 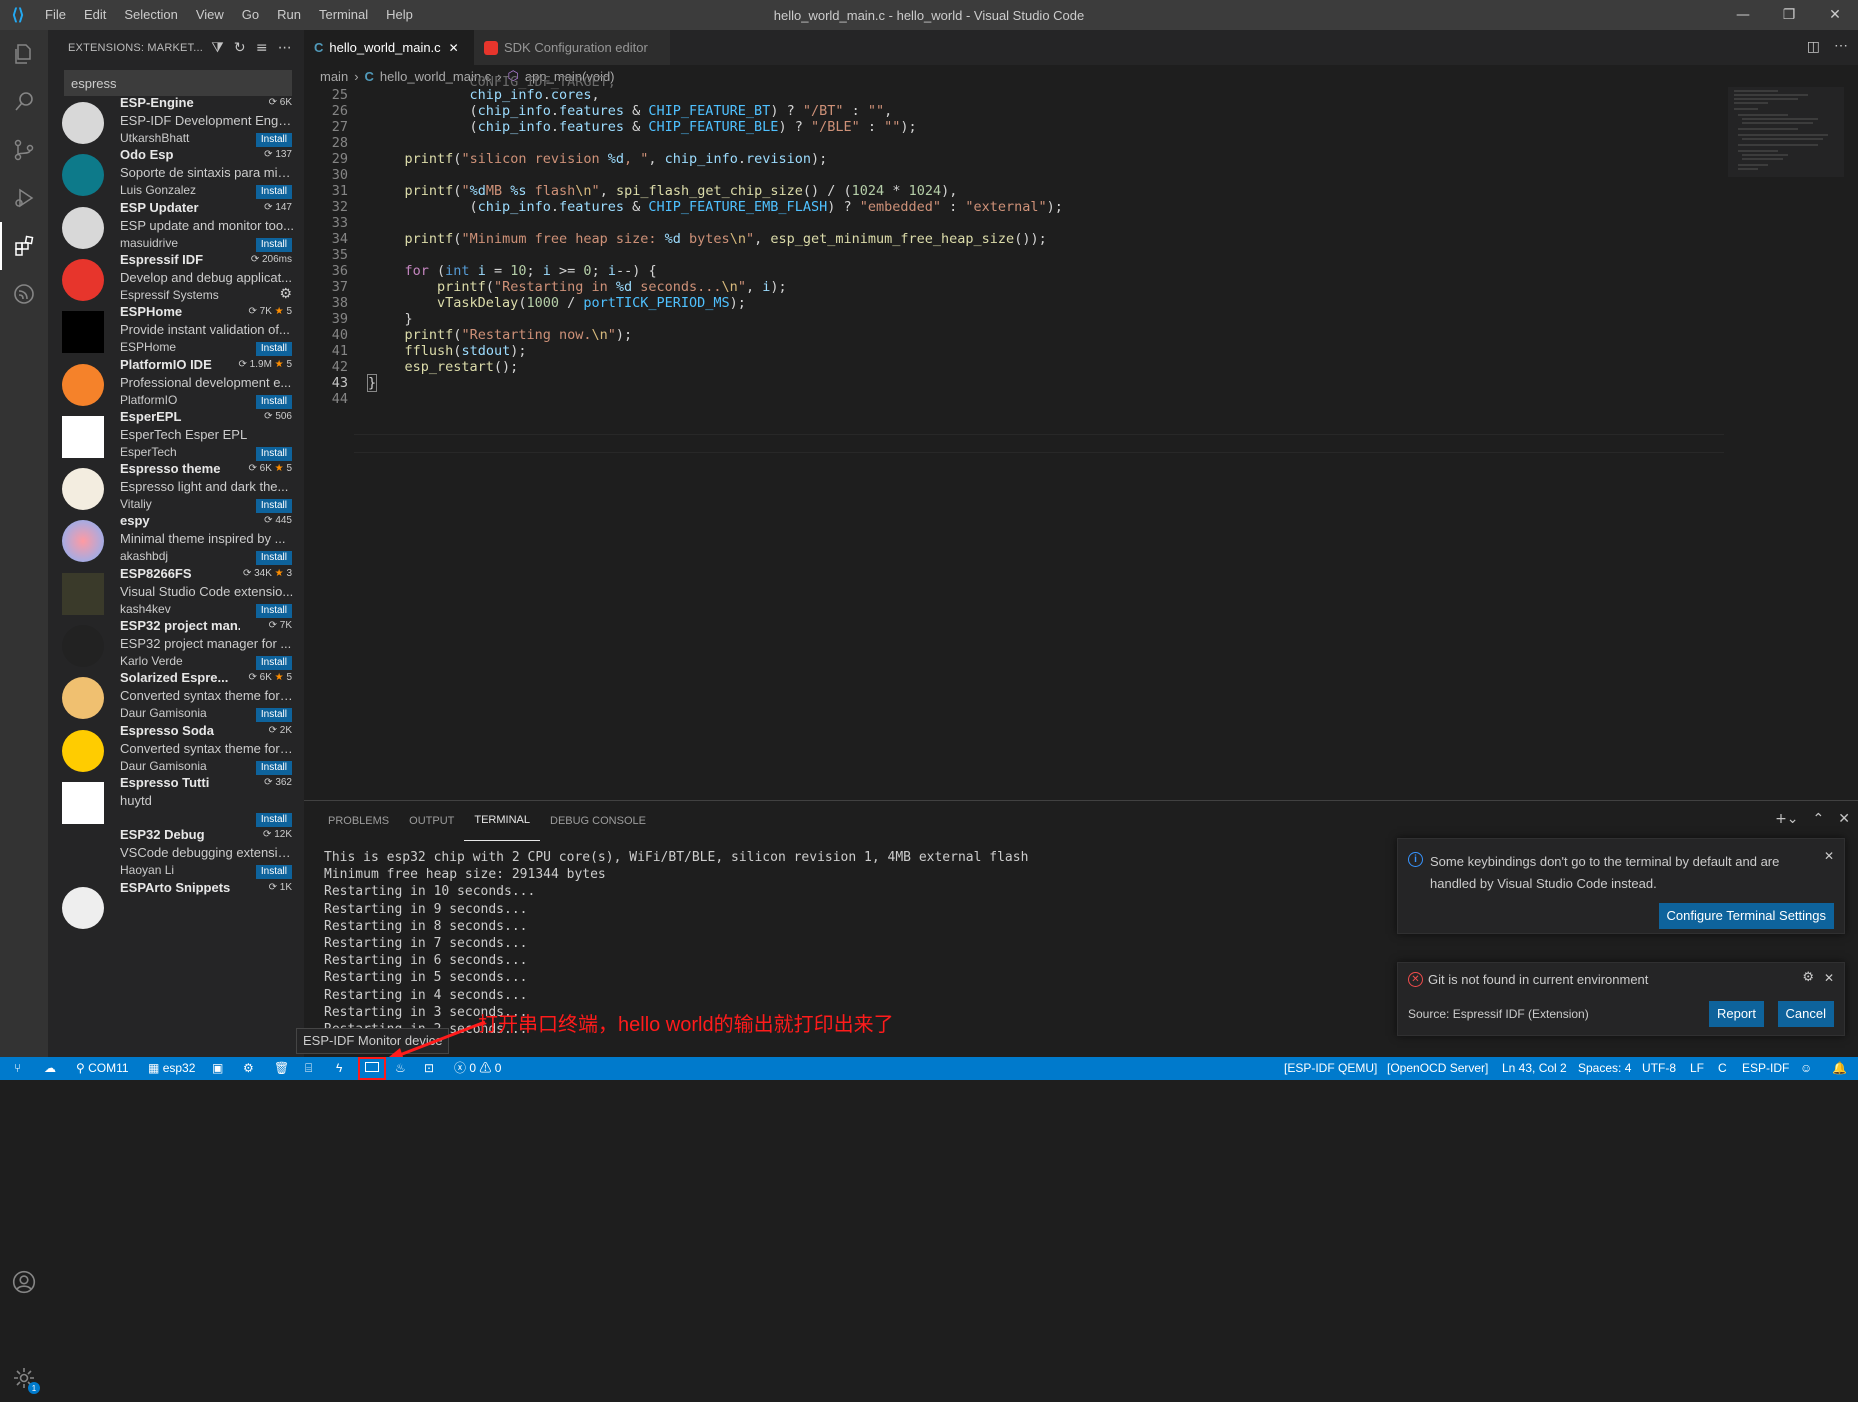 I want to click on notifications-bell-icon: 🔔, so click(x=1839, y=1068).